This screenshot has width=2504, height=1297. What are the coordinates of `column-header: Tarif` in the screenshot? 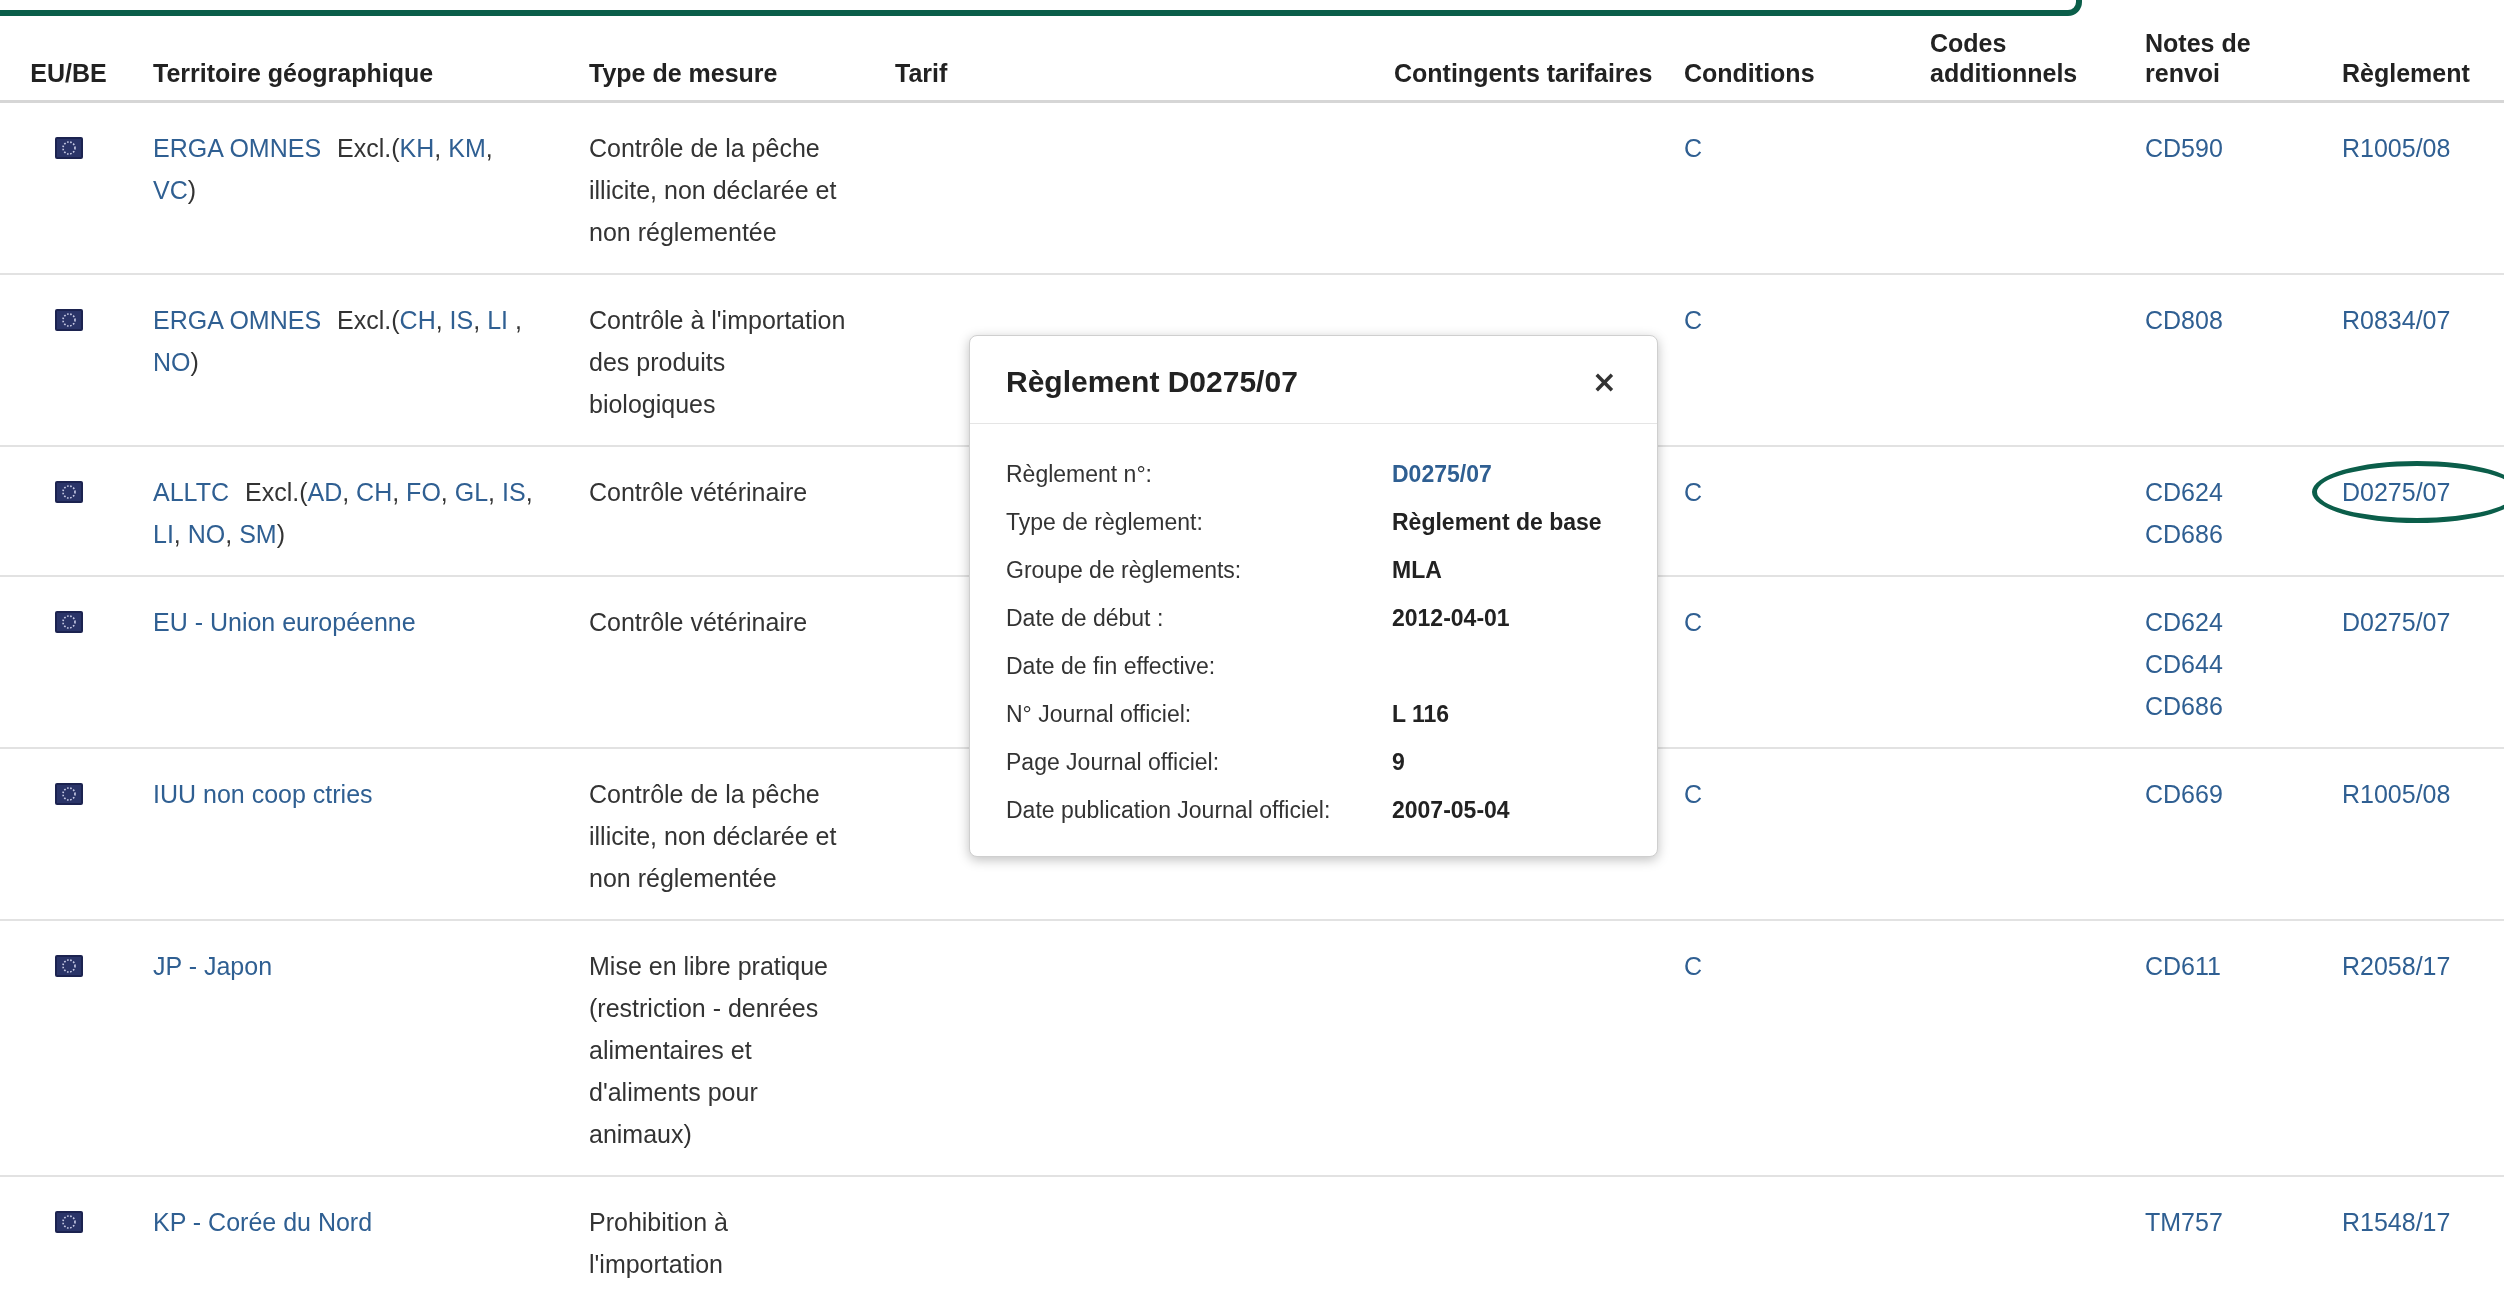 It's located at (922, 73).